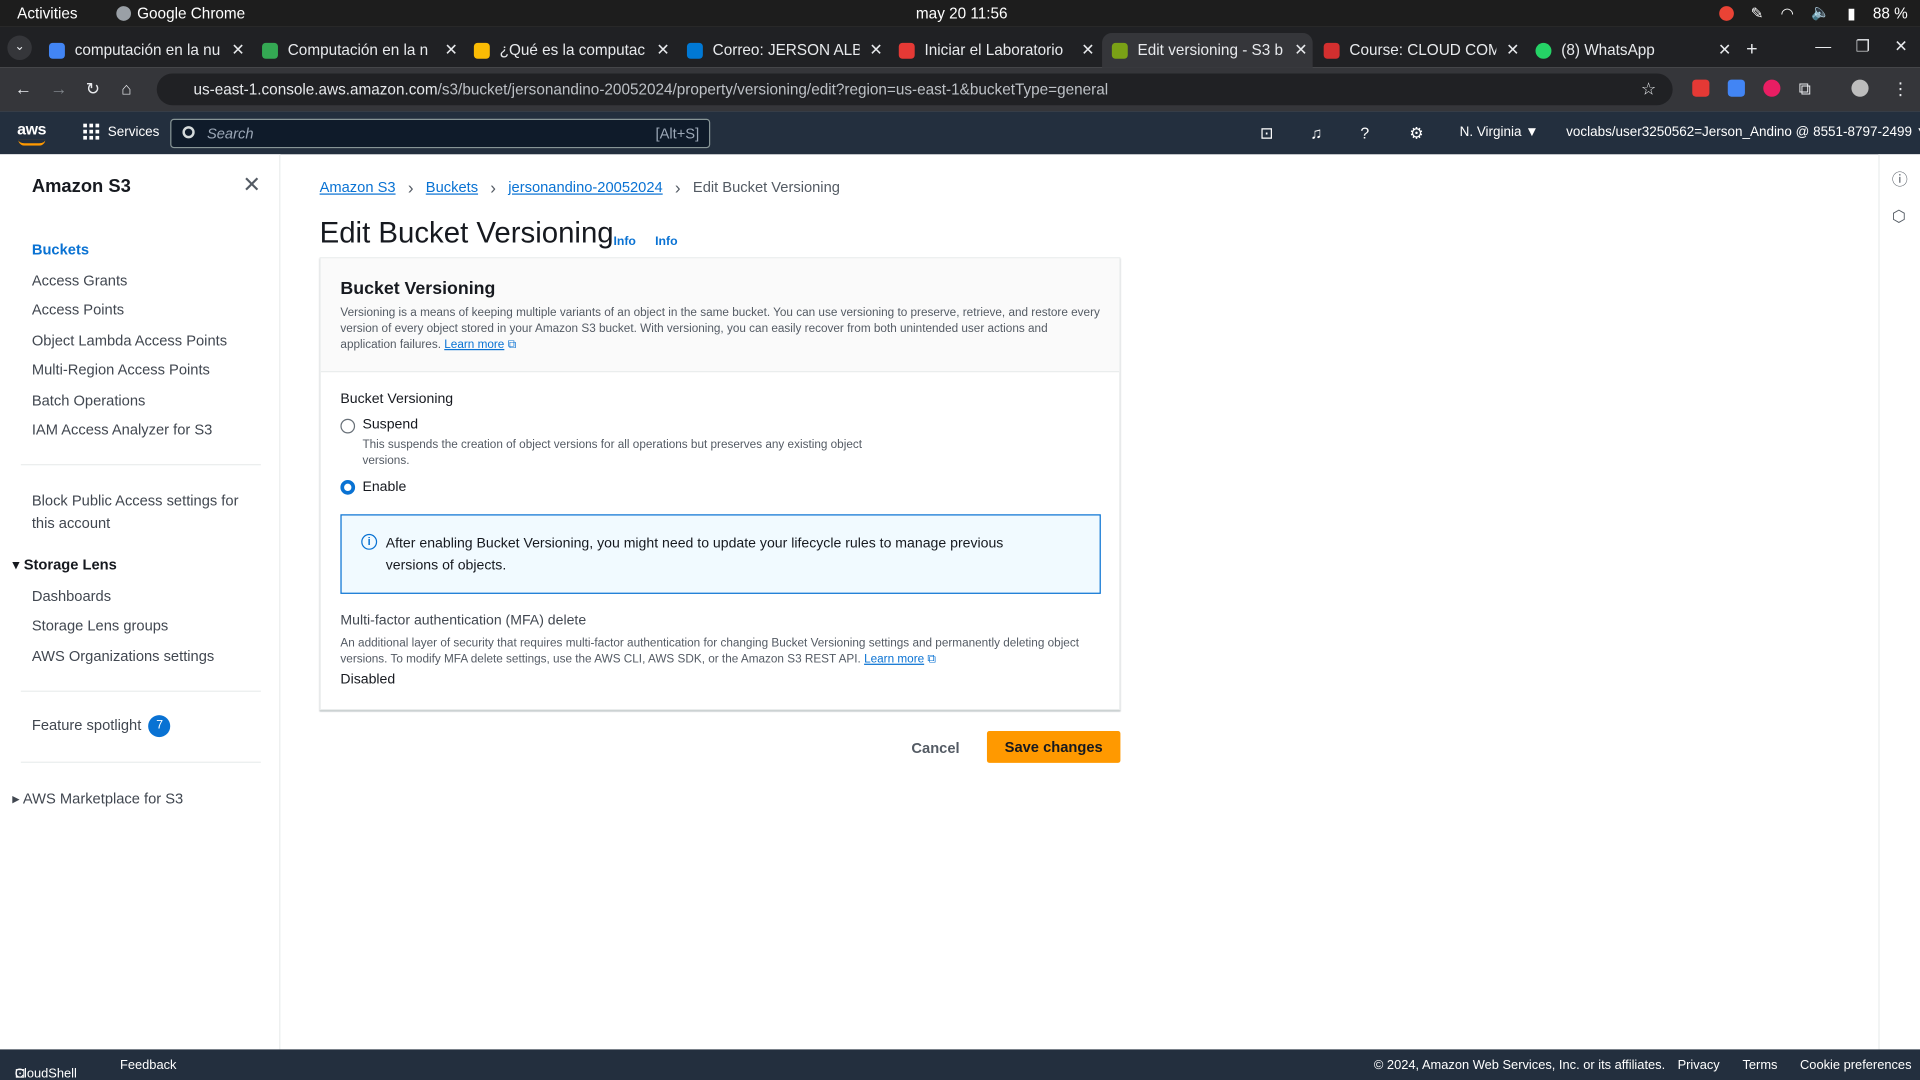 The height and width of the screenshot is (1080, 1920). Describe the element at coordinates (1266, 134) in the screenshot. I see `cloudshell-icon: ⊡` at that location.